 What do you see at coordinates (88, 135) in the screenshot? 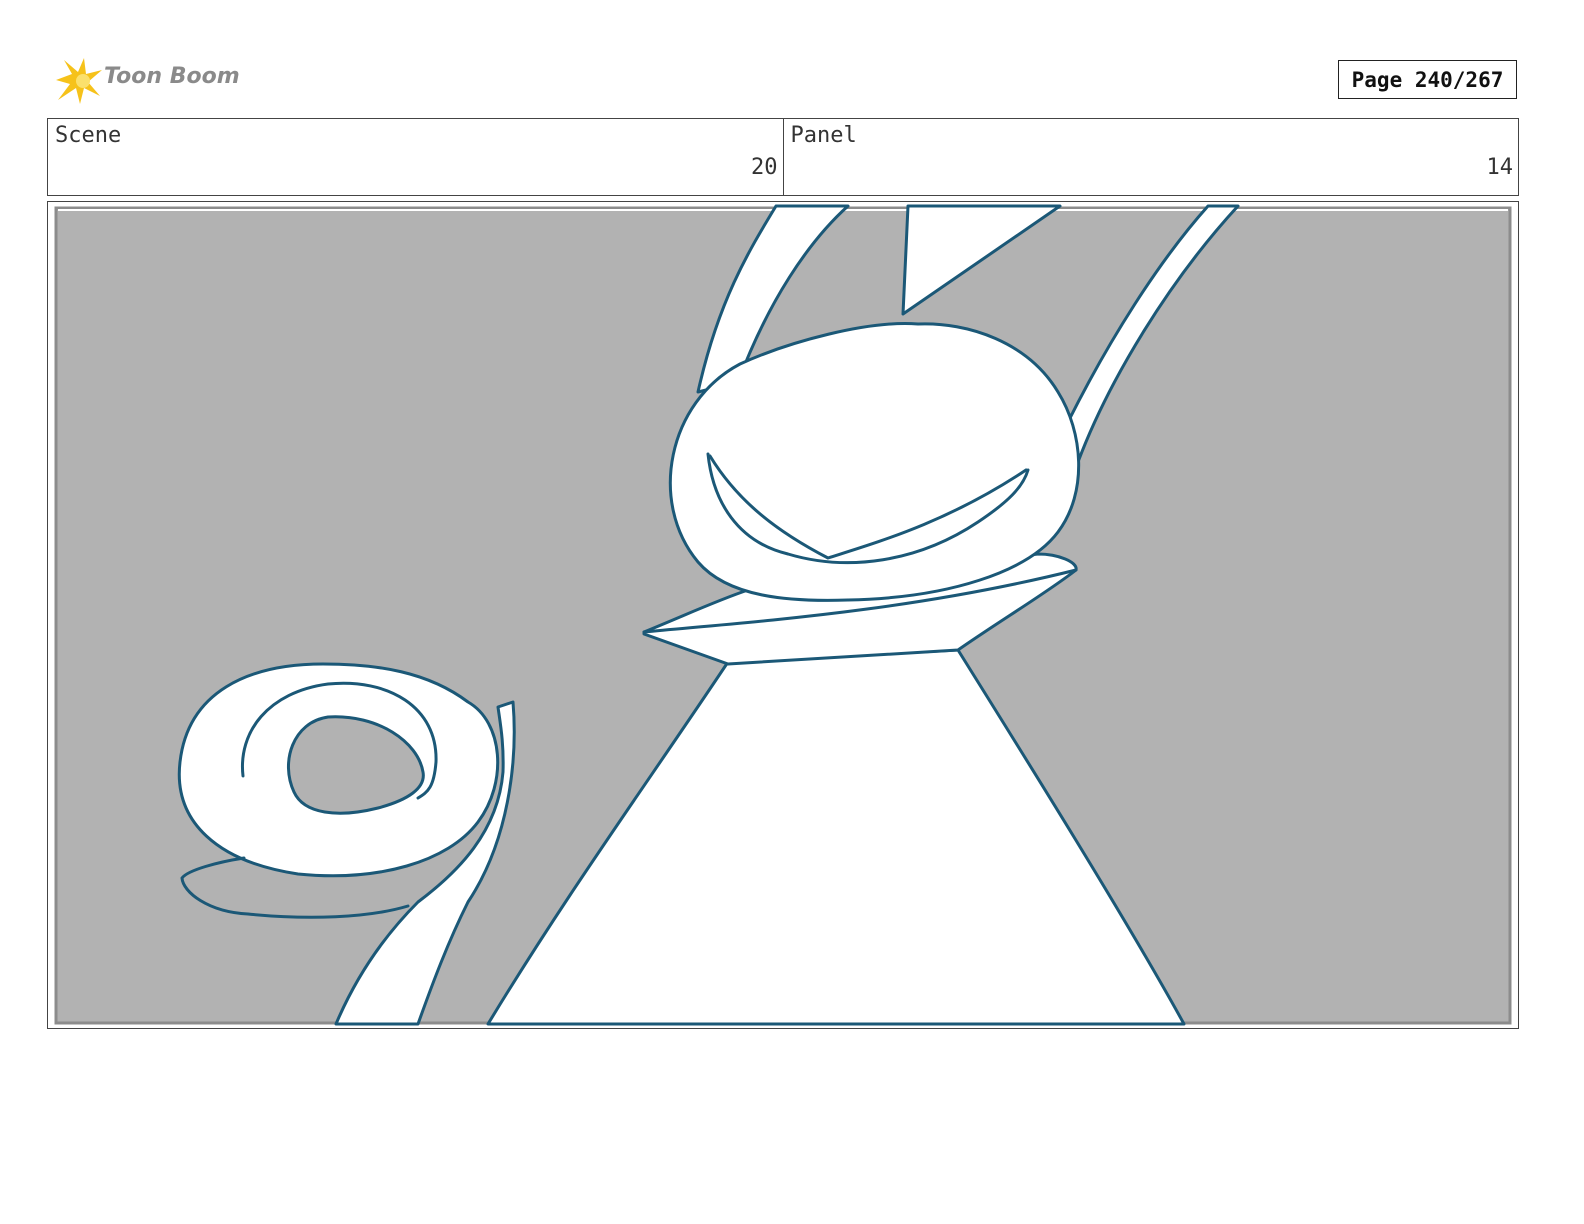
I see `scene-label: Scene` at bounding box center [88, 135].